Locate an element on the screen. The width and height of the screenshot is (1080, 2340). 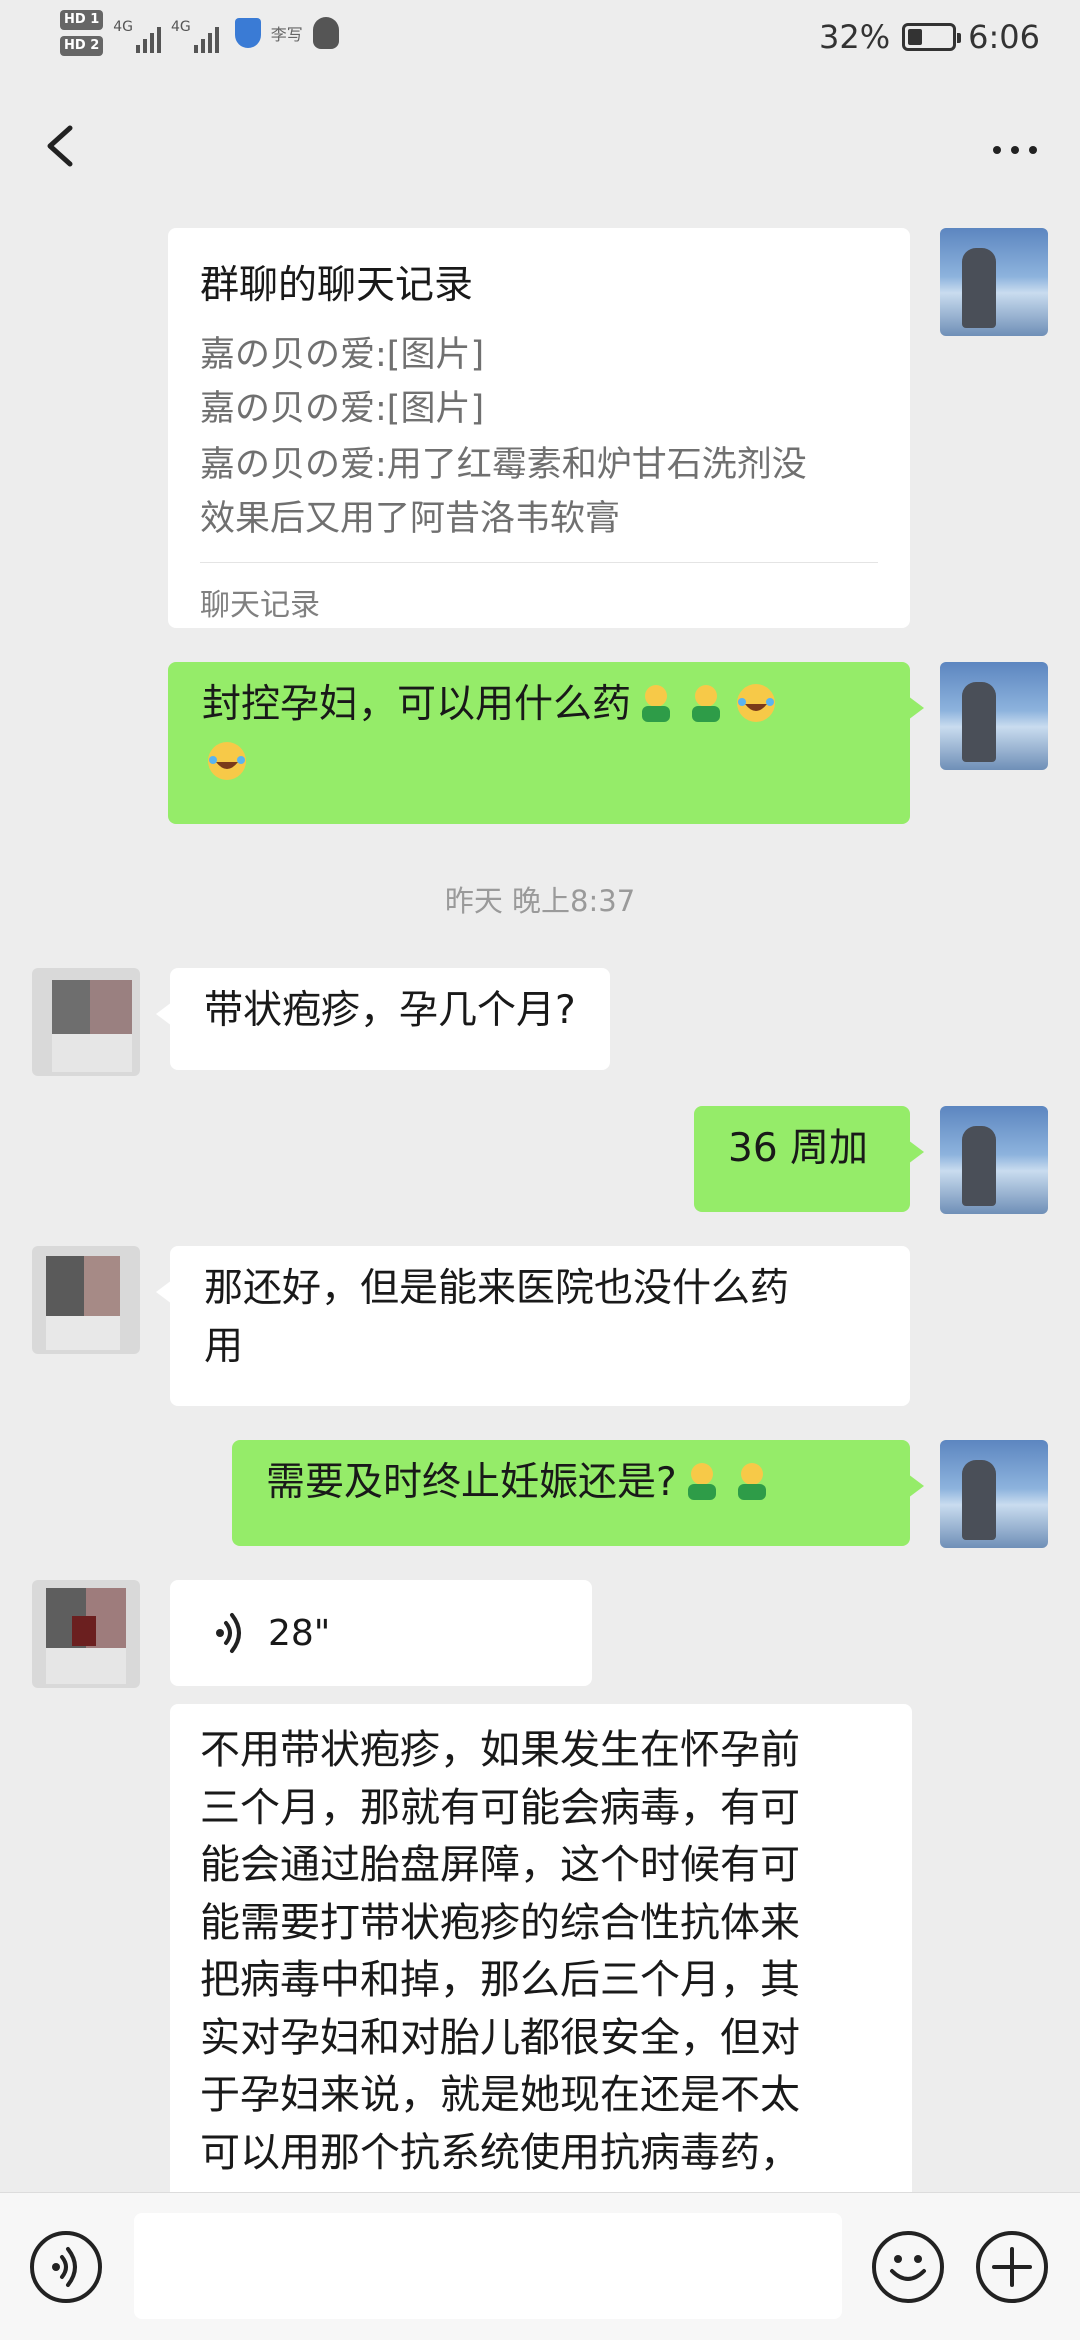
contact-message-bubble: 带状疱疹，孕几个月? is located at coordinates (383, 1019).